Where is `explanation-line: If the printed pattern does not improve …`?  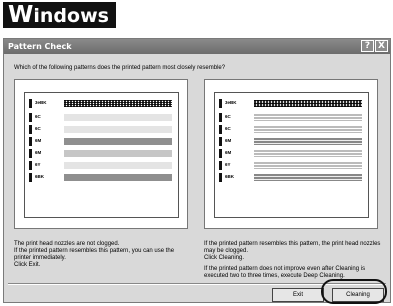 explanation-line: If the printed pattern does not improve … is located at coordinates (285, 272).